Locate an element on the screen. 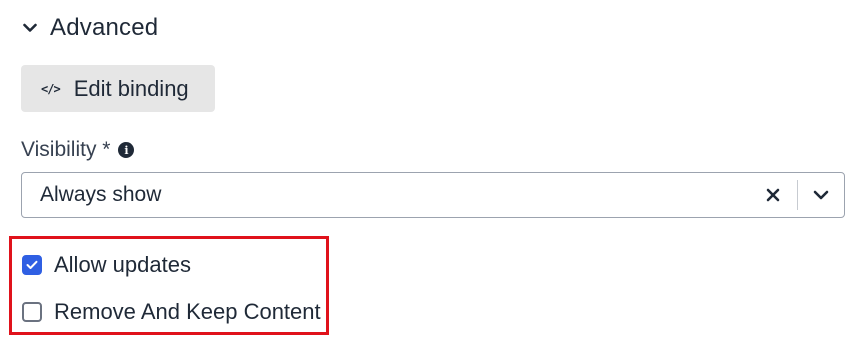  visibility-label: Visibility * i is located at coordinates (78, 150).